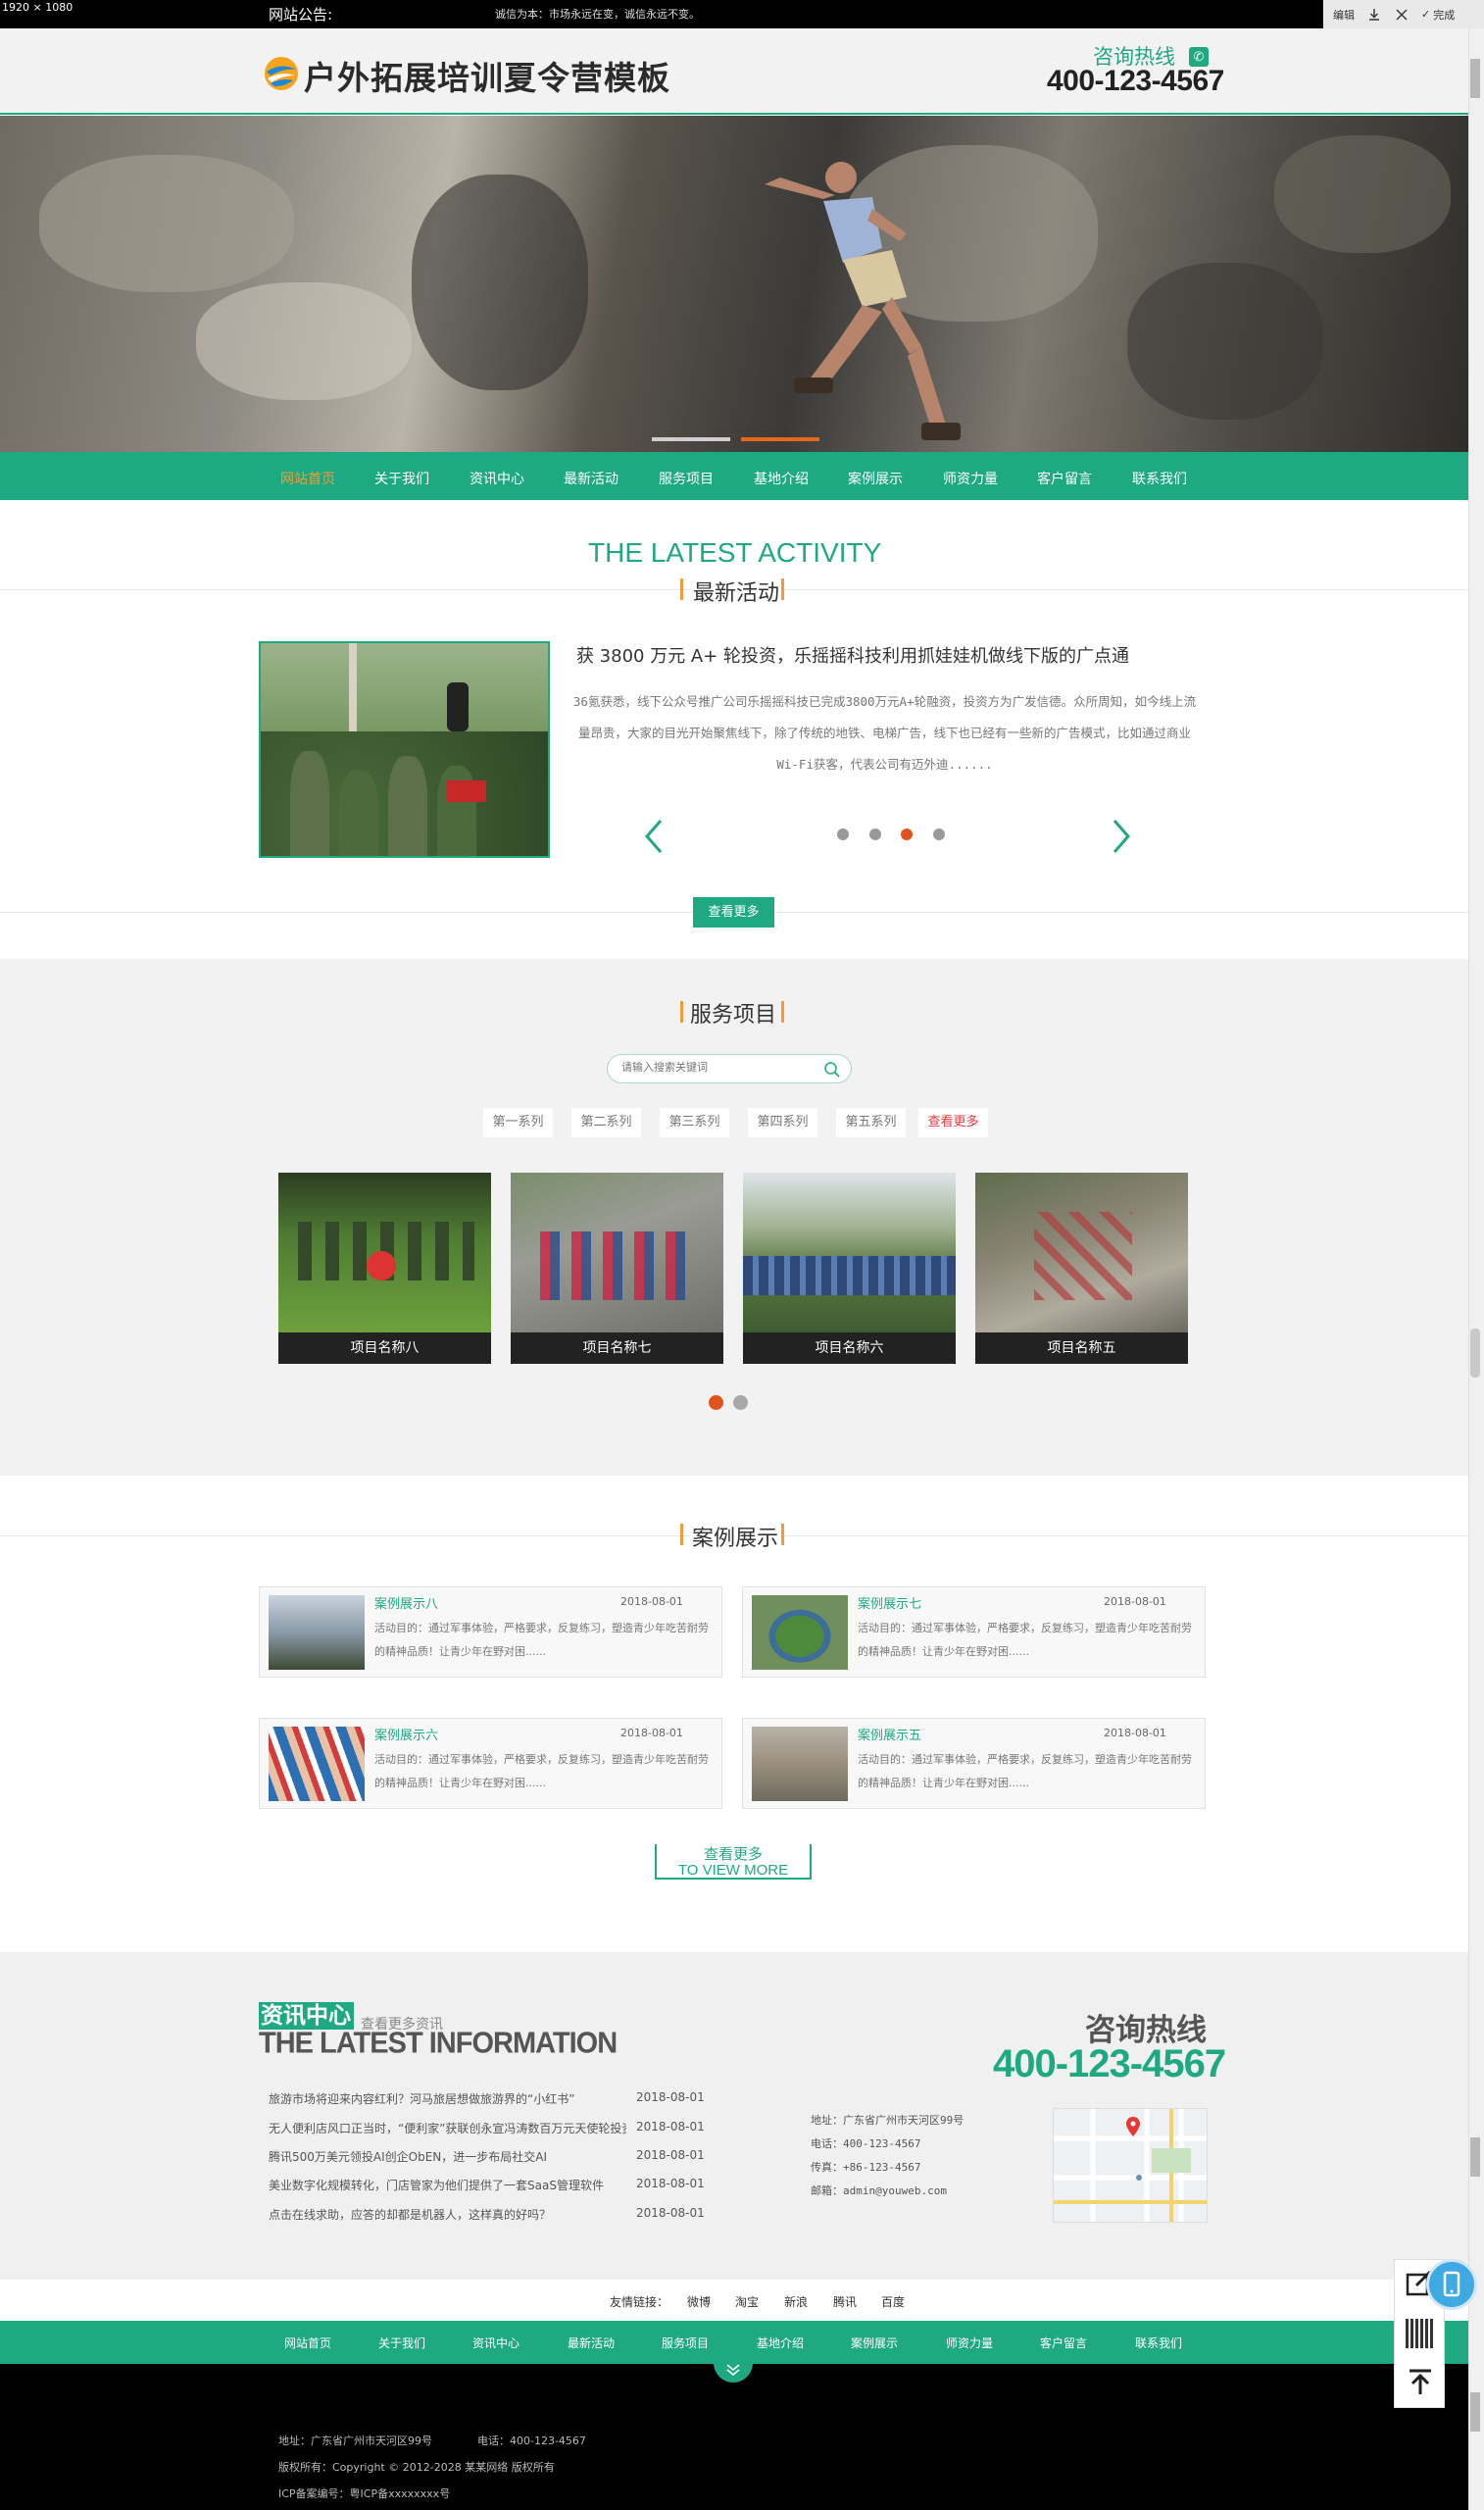 The width and height of the screenshot is (1484, 2510). I want to click on logo-icon, so click(281, 73).